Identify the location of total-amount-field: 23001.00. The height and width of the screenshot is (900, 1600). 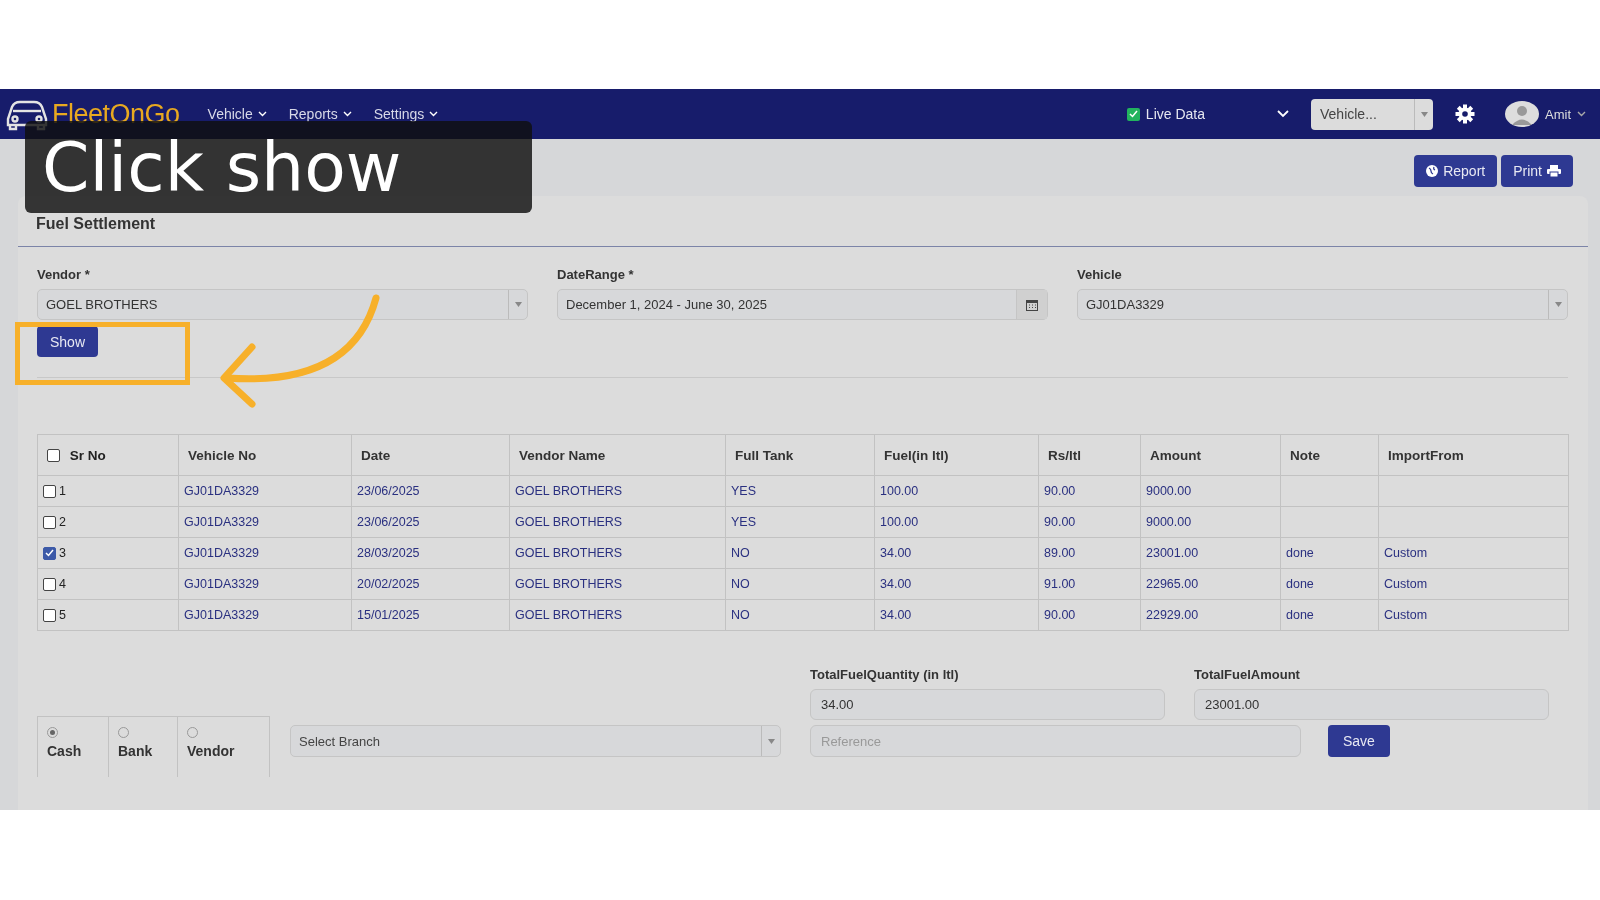
(1371, 704).